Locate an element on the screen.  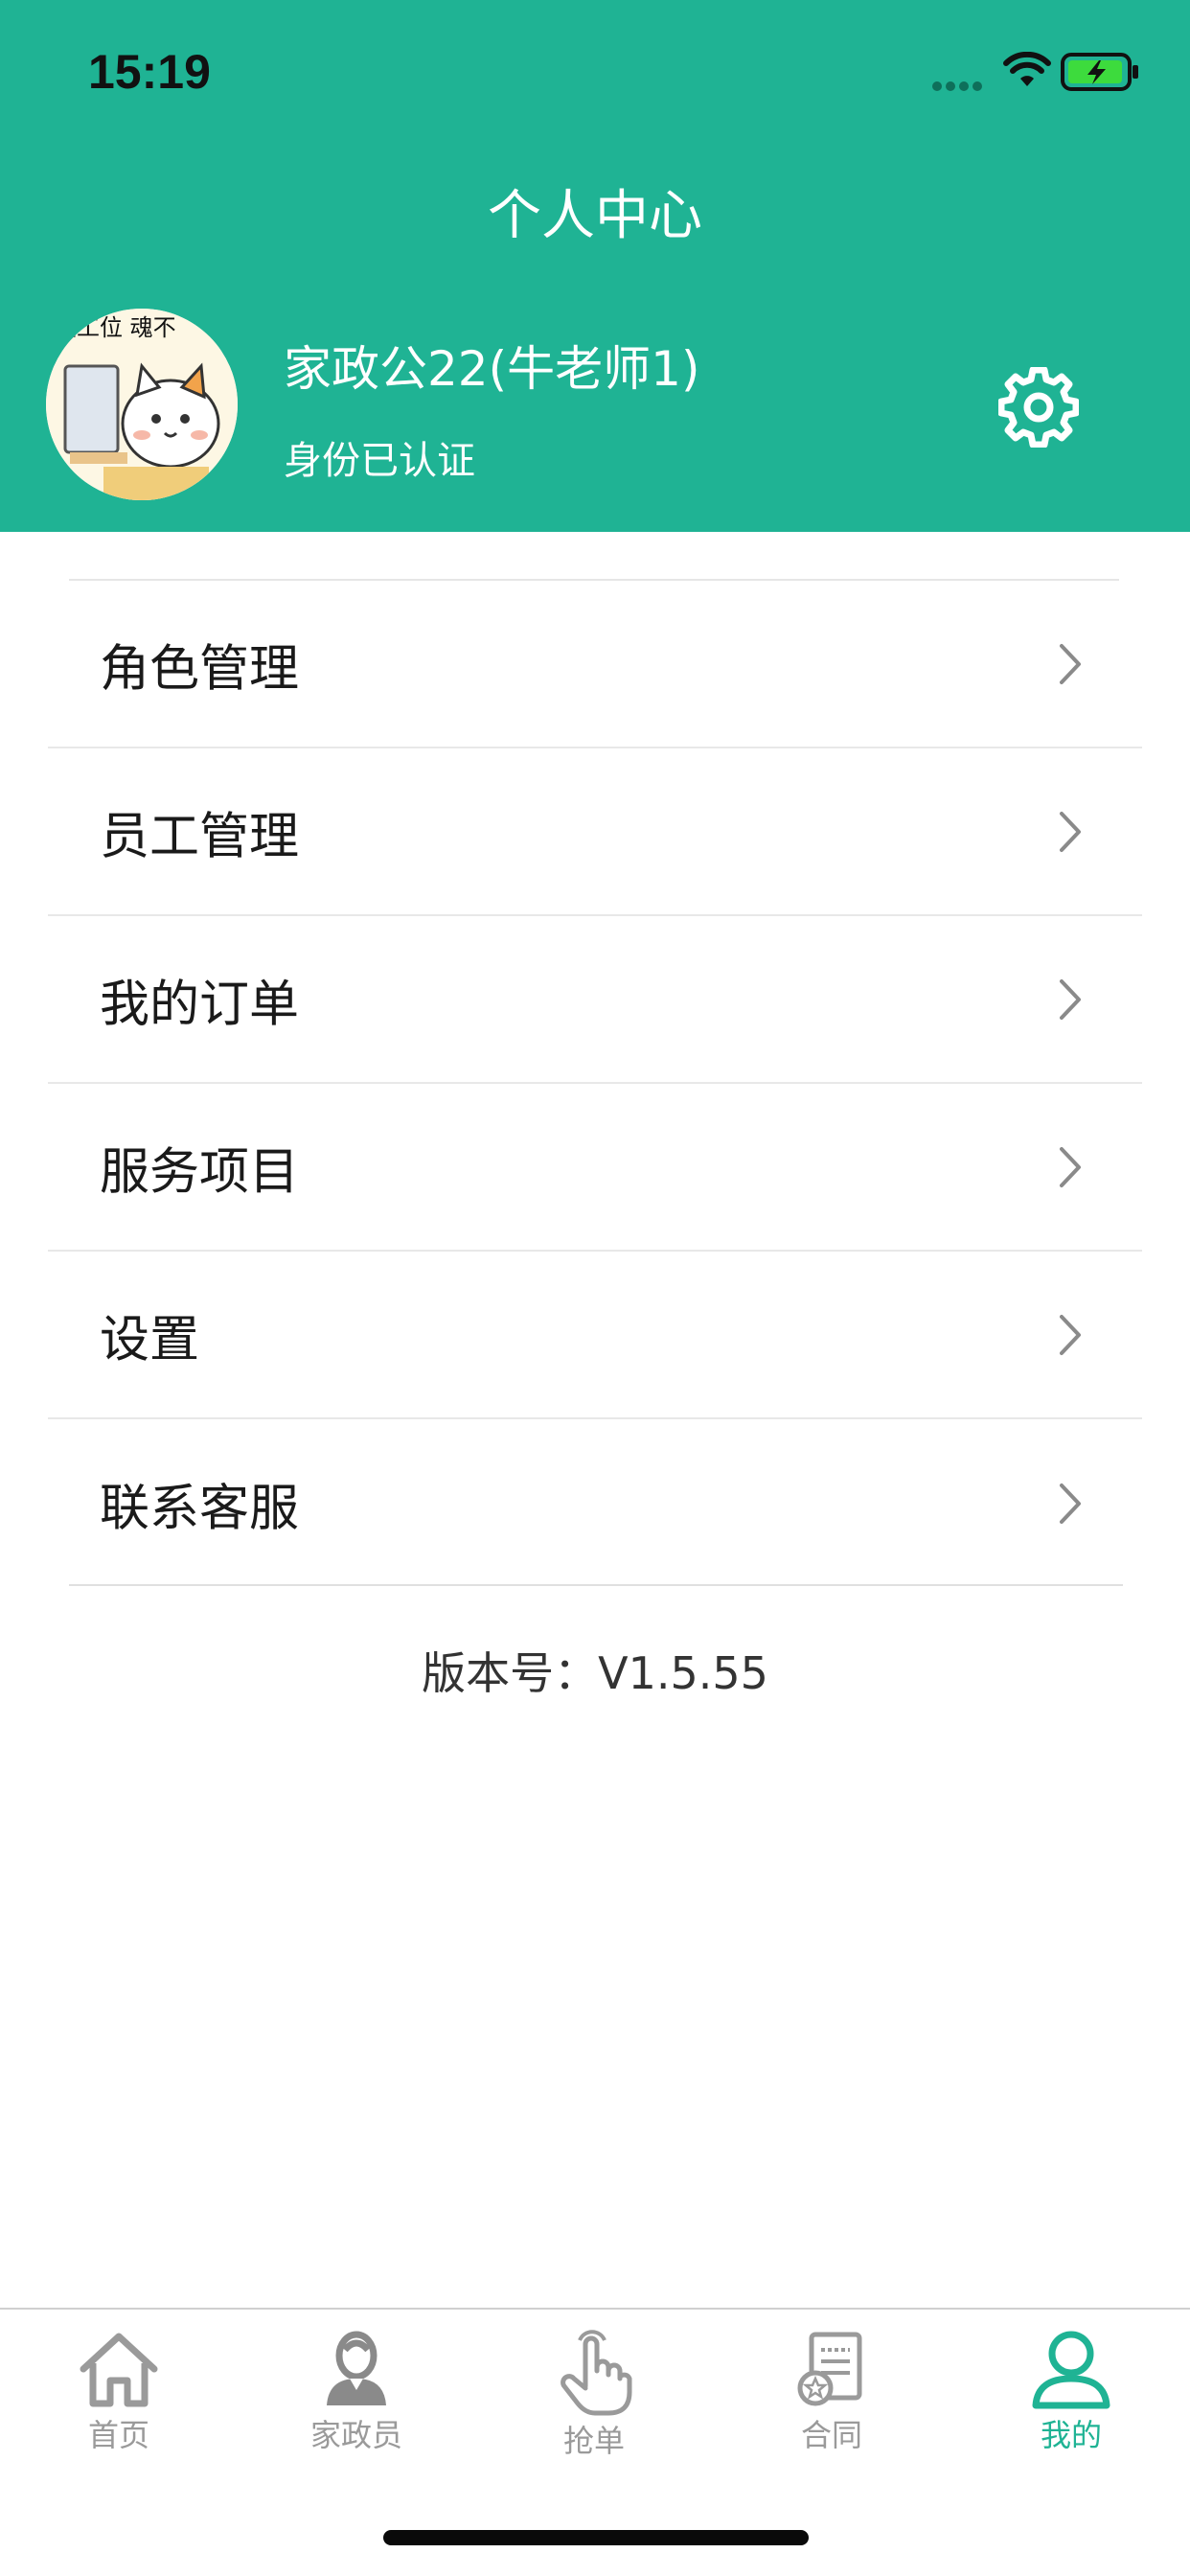
tab-grab-order: 抢单 is located at coordinates (594, 2400).